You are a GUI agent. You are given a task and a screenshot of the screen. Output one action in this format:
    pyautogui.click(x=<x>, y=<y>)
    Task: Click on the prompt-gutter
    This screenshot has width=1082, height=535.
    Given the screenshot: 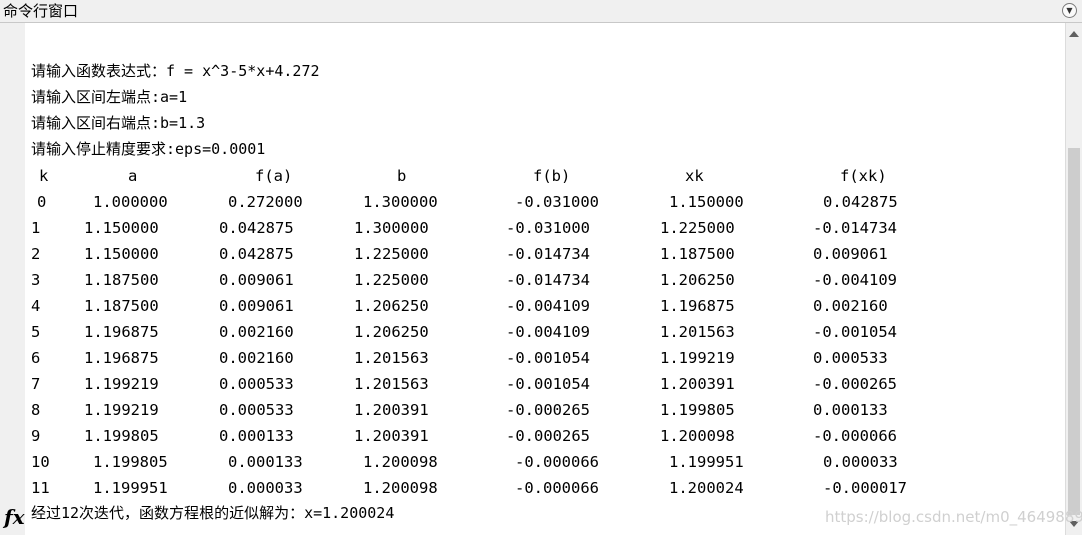 What is the action you would take?
    pyautogui.click(x=12, y=279)
    